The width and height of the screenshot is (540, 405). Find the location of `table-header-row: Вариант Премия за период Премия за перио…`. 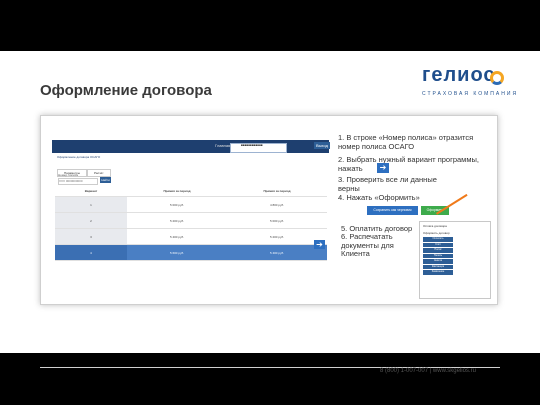

table-header-row: Вариант Премия за период Премия за перио… is located at coordinates (191, 191).